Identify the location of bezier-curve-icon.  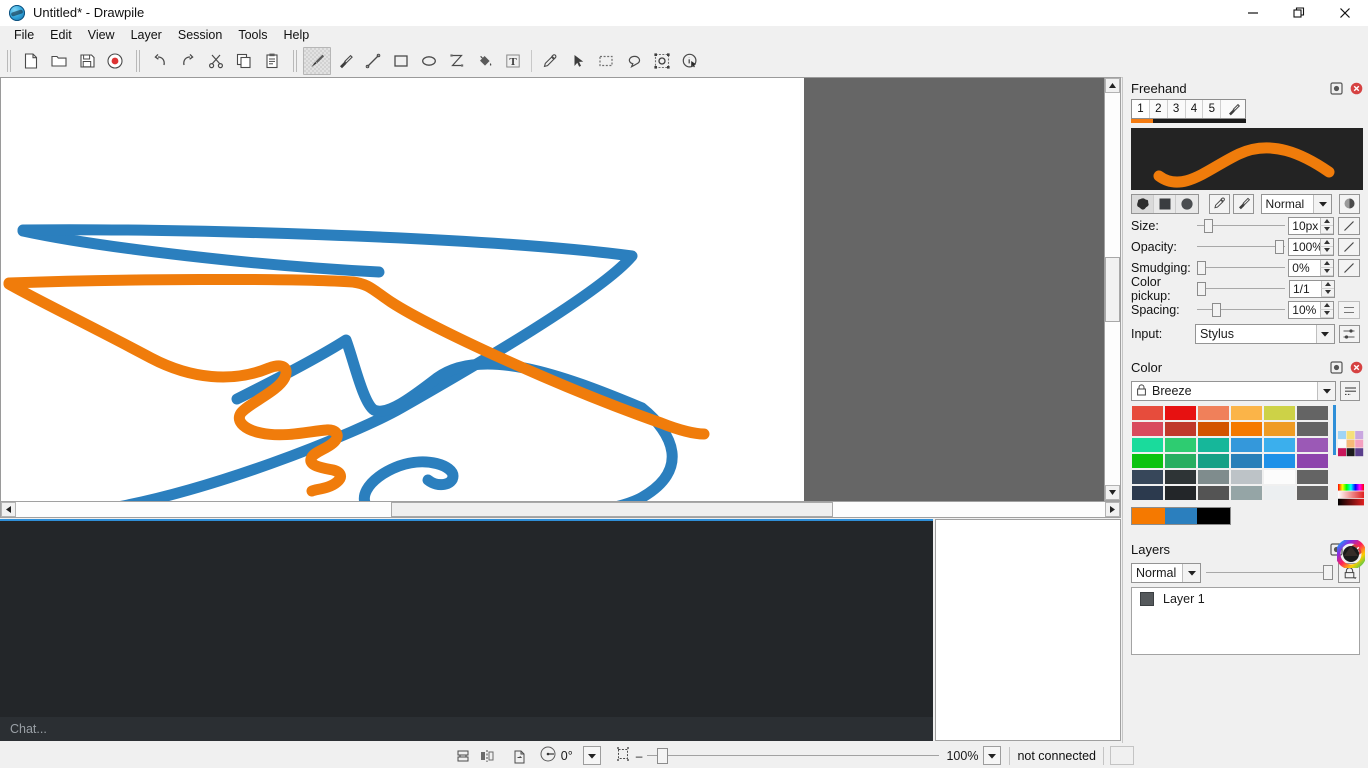
(457, 61).